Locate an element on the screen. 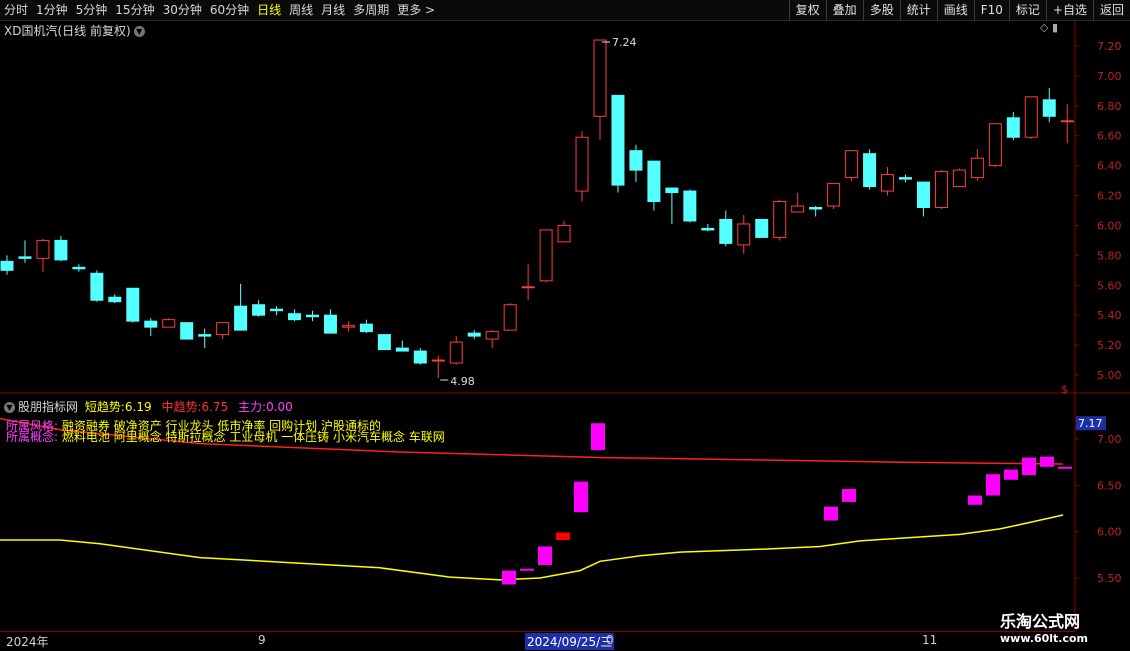  tab-30min: 30分钟 is located at coordinates (182, 10).